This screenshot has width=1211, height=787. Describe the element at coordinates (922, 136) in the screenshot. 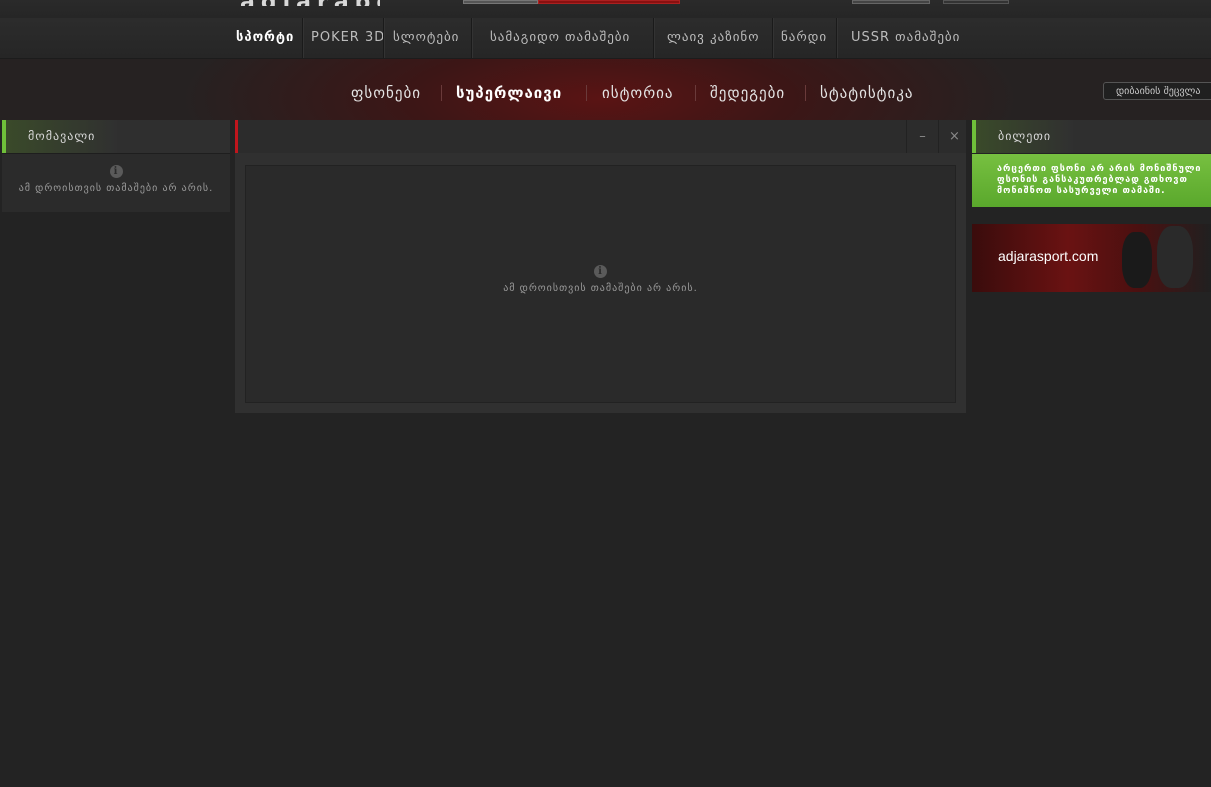

I see `minimize-icon: –` at that location.